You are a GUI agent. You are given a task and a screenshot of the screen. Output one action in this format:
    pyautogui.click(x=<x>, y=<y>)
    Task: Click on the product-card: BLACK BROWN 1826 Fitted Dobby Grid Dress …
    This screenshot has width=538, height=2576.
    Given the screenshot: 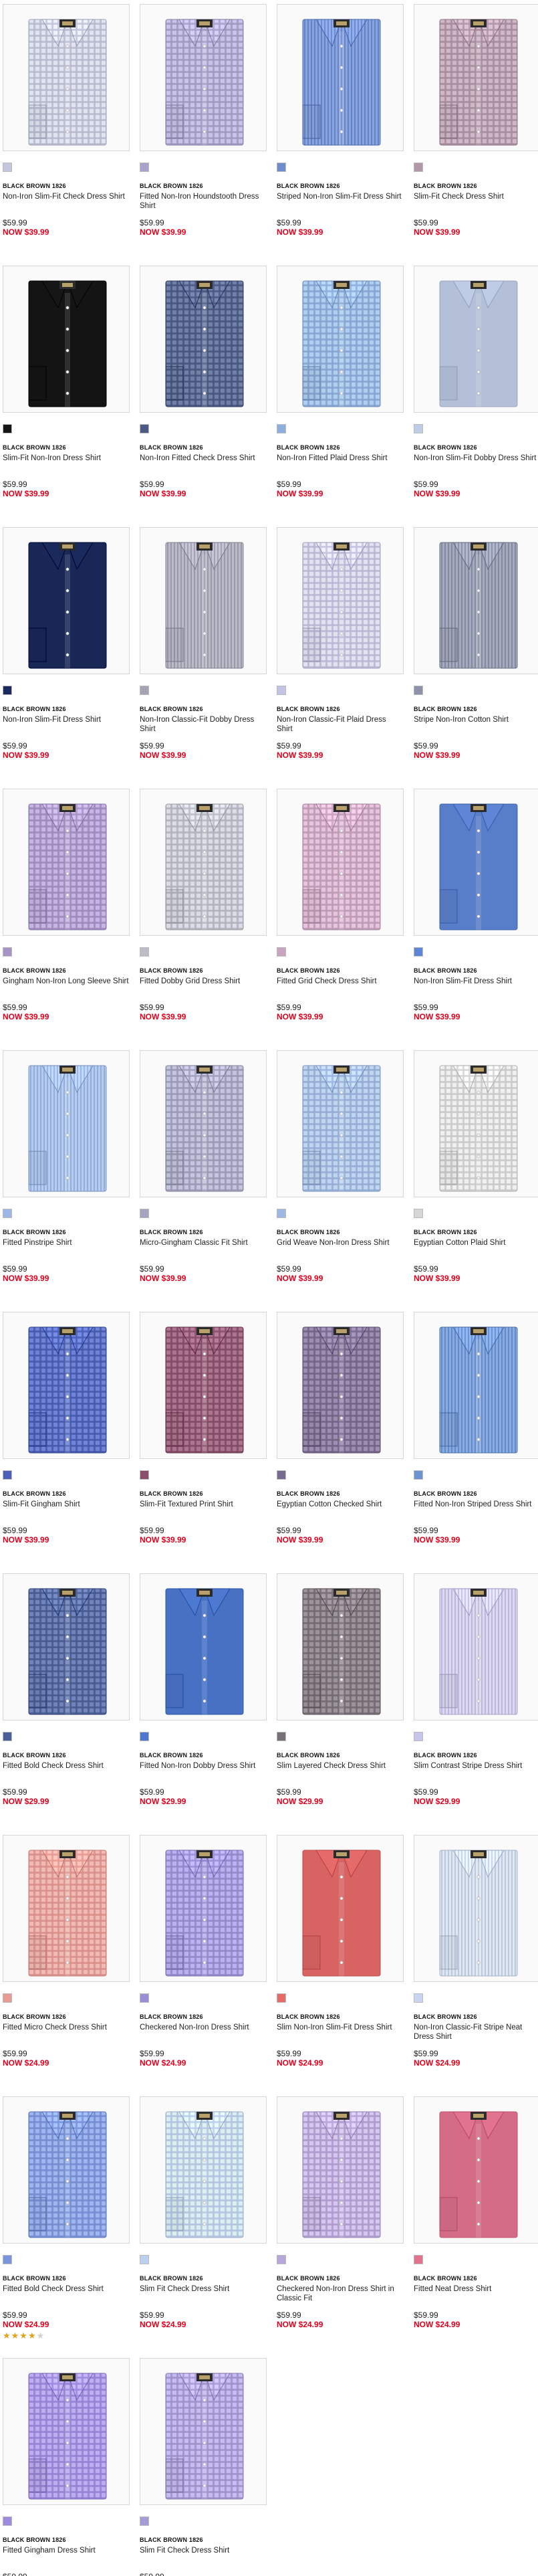 What is the action you would take?
    pyautogui.click(x=203, y=905)
    